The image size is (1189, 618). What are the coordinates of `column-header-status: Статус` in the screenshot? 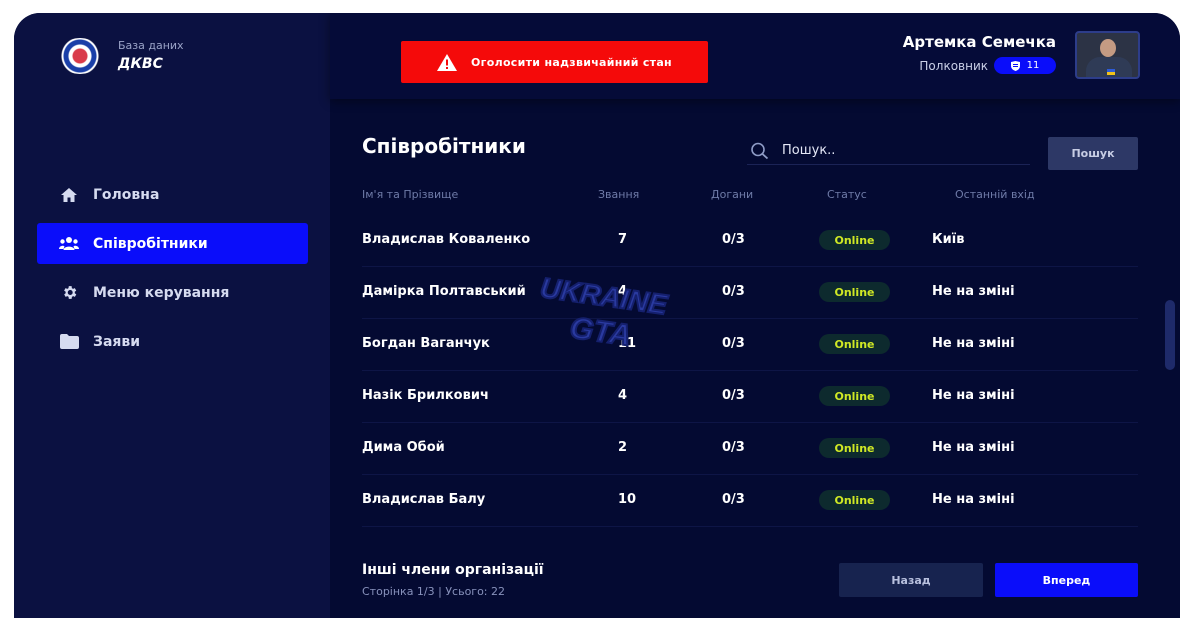 It's located at (847, 194).